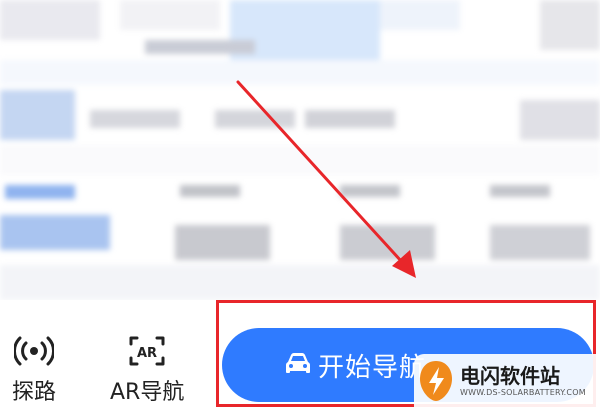  What do you see at coordinates (436, 380) in the screenshot?
I see `lightning-logo-icon` at bounding box center [436, 380].